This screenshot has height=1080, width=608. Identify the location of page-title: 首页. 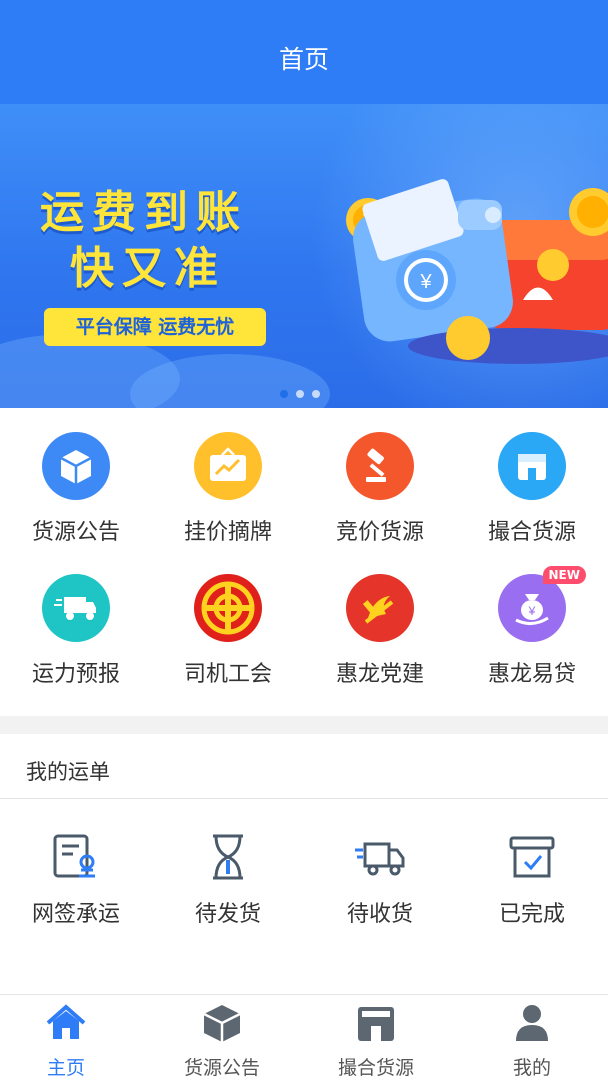
(303, 59).